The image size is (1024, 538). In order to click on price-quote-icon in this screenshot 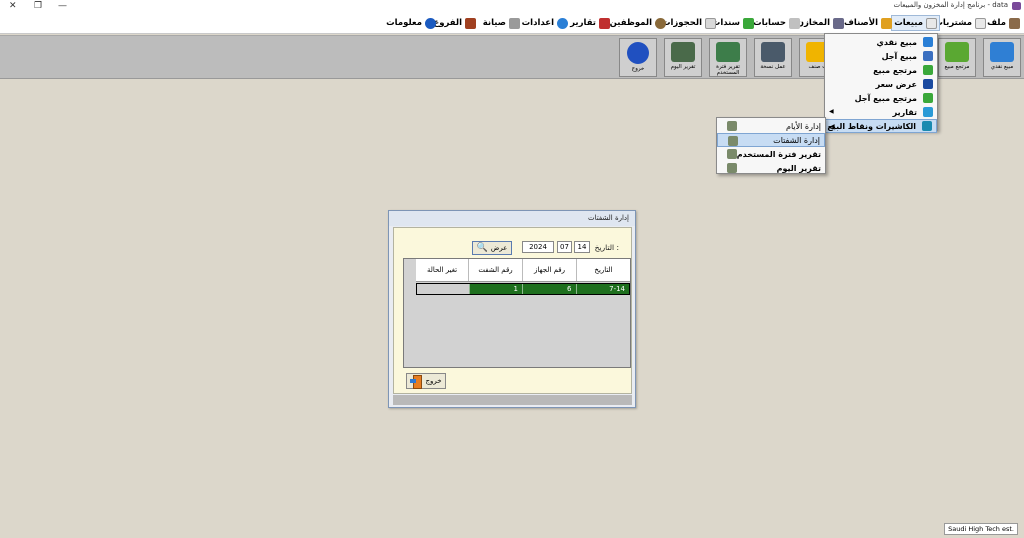, I will do `click(928, 84)`.